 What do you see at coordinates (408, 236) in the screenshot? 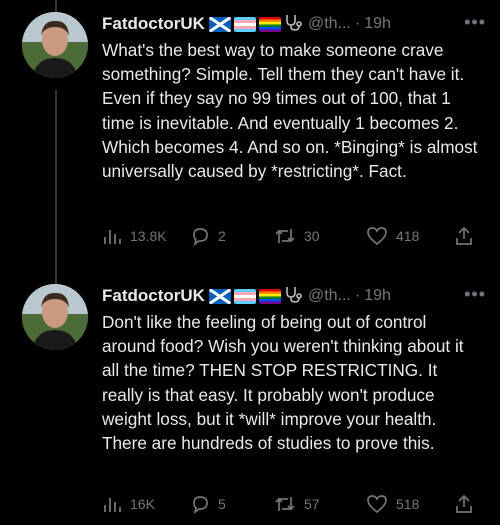
I see `like-count: 418` at bounding box center [408, 236].